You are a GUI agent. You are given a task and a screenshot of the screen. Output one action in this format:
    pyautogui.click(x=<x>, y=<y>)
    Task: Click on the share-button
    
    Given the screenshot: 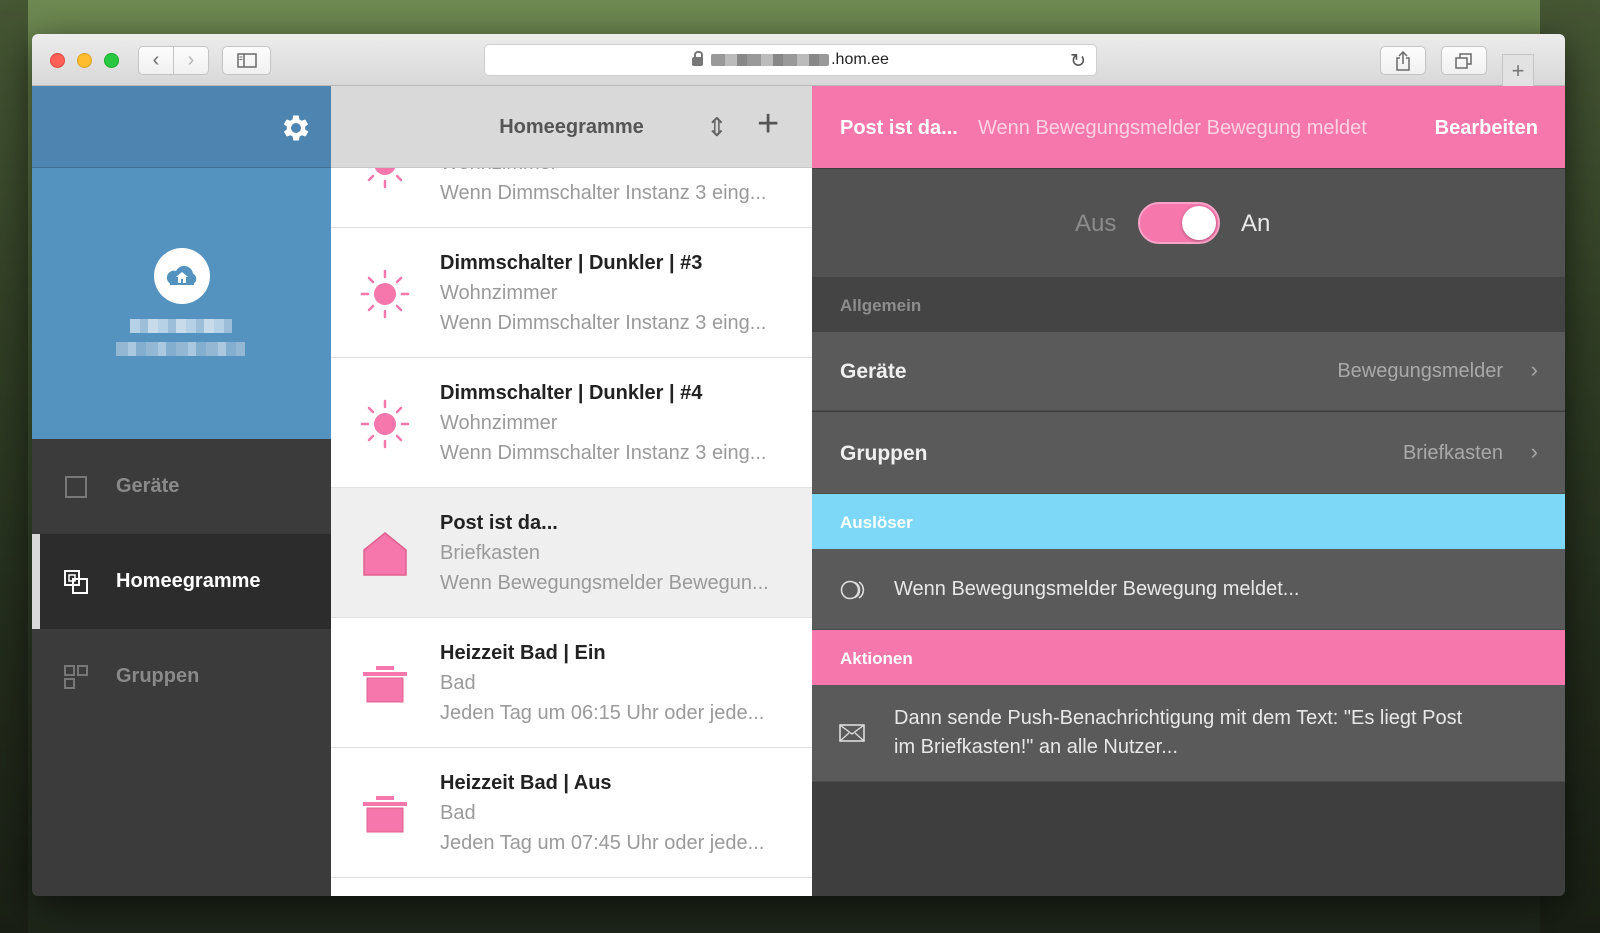 What is the action you would take?
    pyautogui.click(x=1403, y=60)
    